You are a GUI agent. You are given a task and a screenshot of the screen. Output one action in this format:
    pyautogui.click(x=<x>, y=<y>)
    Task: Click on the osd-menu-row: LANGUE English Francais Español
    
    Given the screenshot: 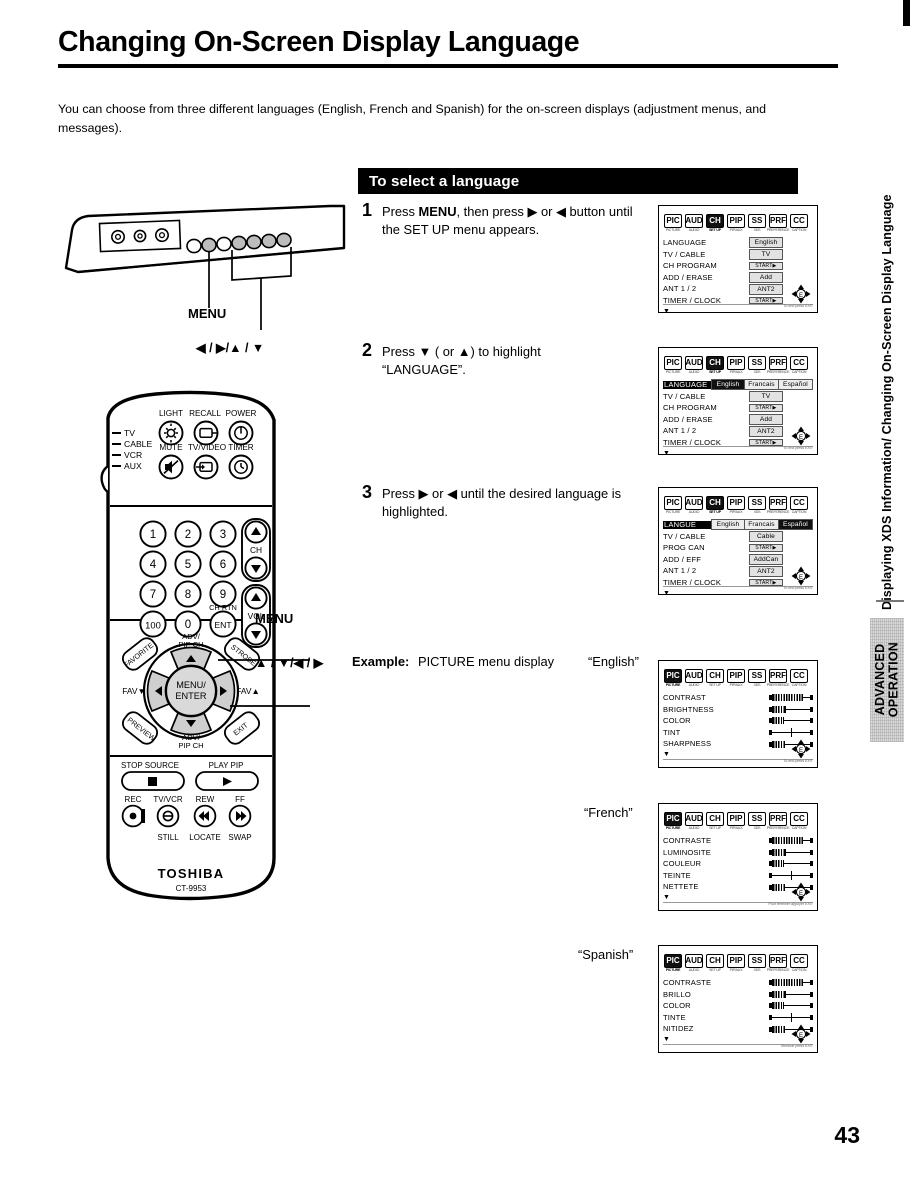 What is the action you would take?
    pyautogui.click(x=738, y=525)
    